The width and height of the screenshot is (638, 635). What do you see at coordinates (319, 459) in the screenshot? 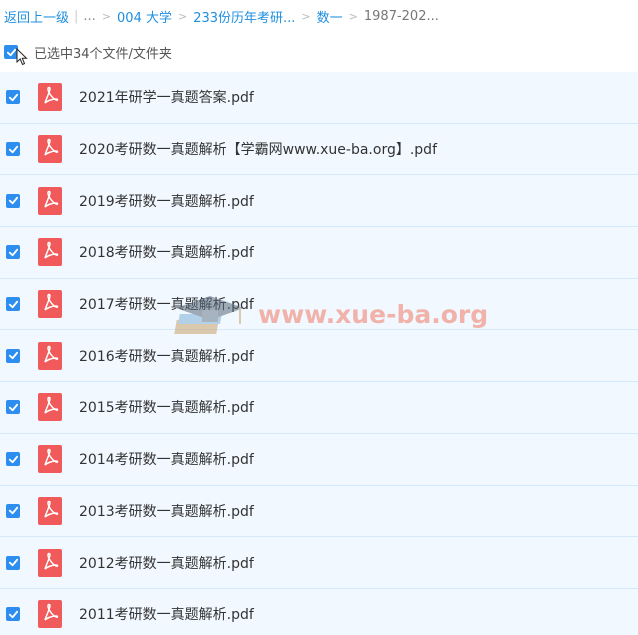
I see `file-row: 2014考研数一真题解析.pdf` at bounding box center [319, 459].